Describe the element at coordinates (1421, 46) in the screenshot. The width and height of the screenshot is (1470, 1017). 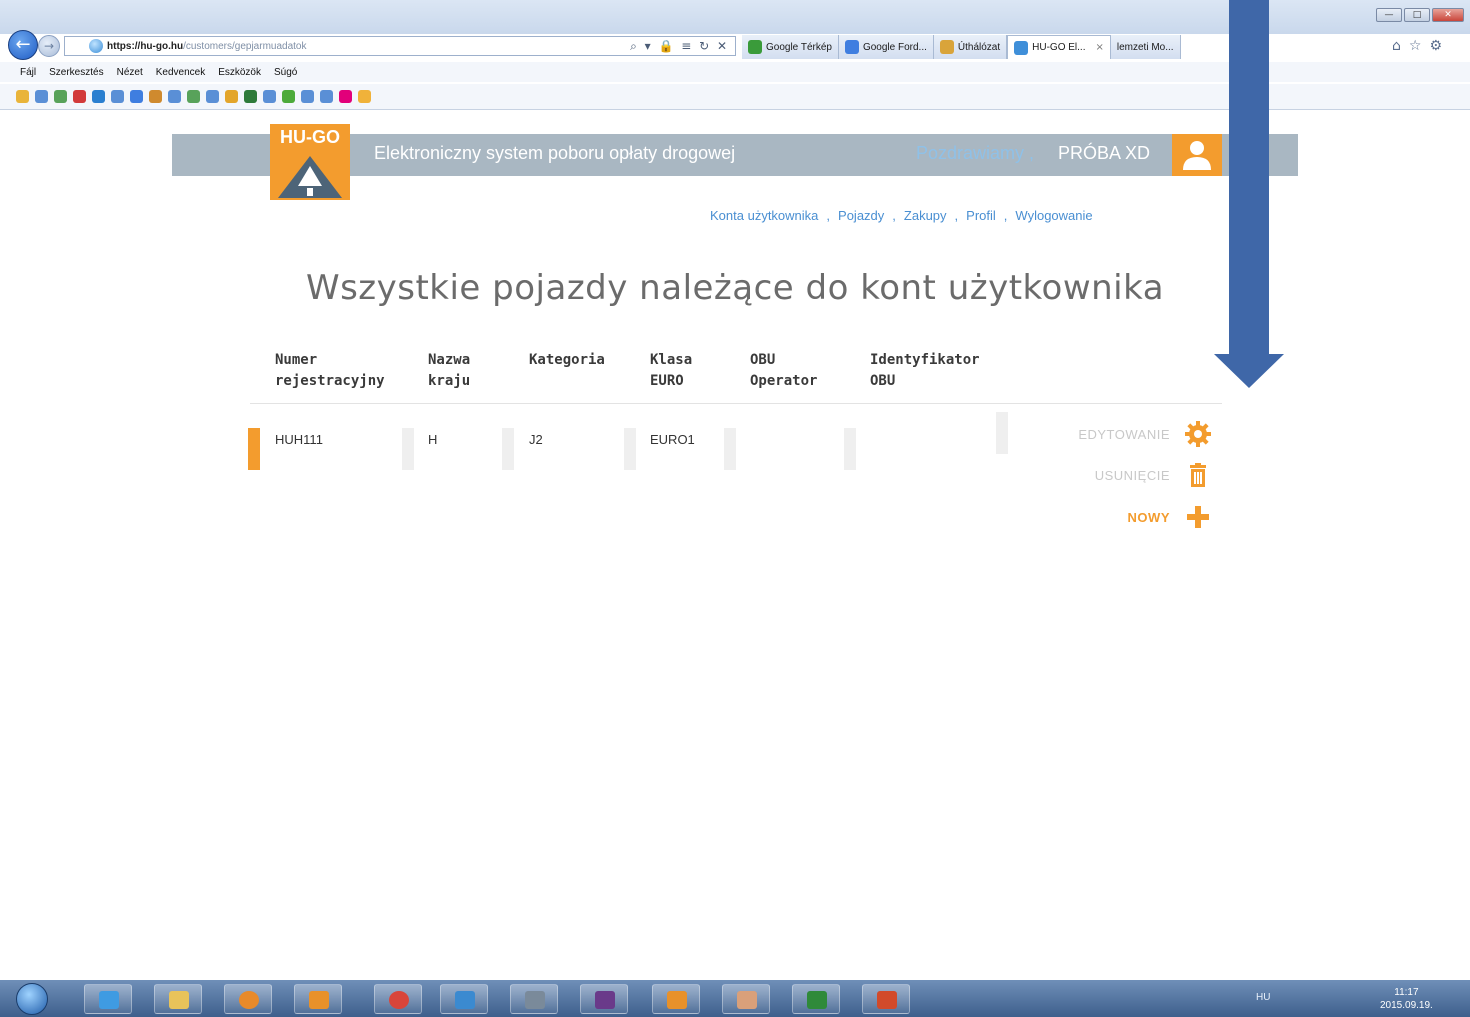
I see `home-favorites-settings-icons: ⌂☆⚙` at that location.